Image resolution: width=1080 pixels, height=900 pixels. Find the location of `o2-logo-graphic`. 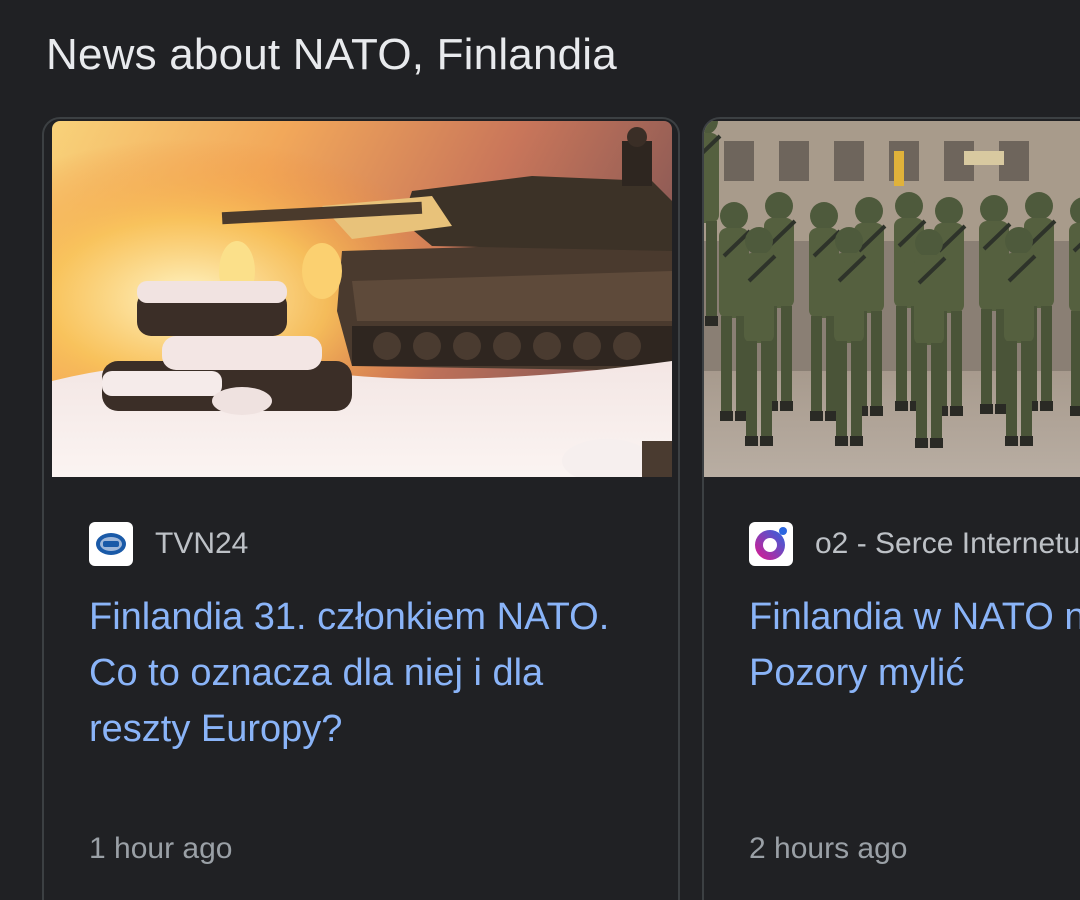

o2-logo-graphic is located at coordinates (771, 543).